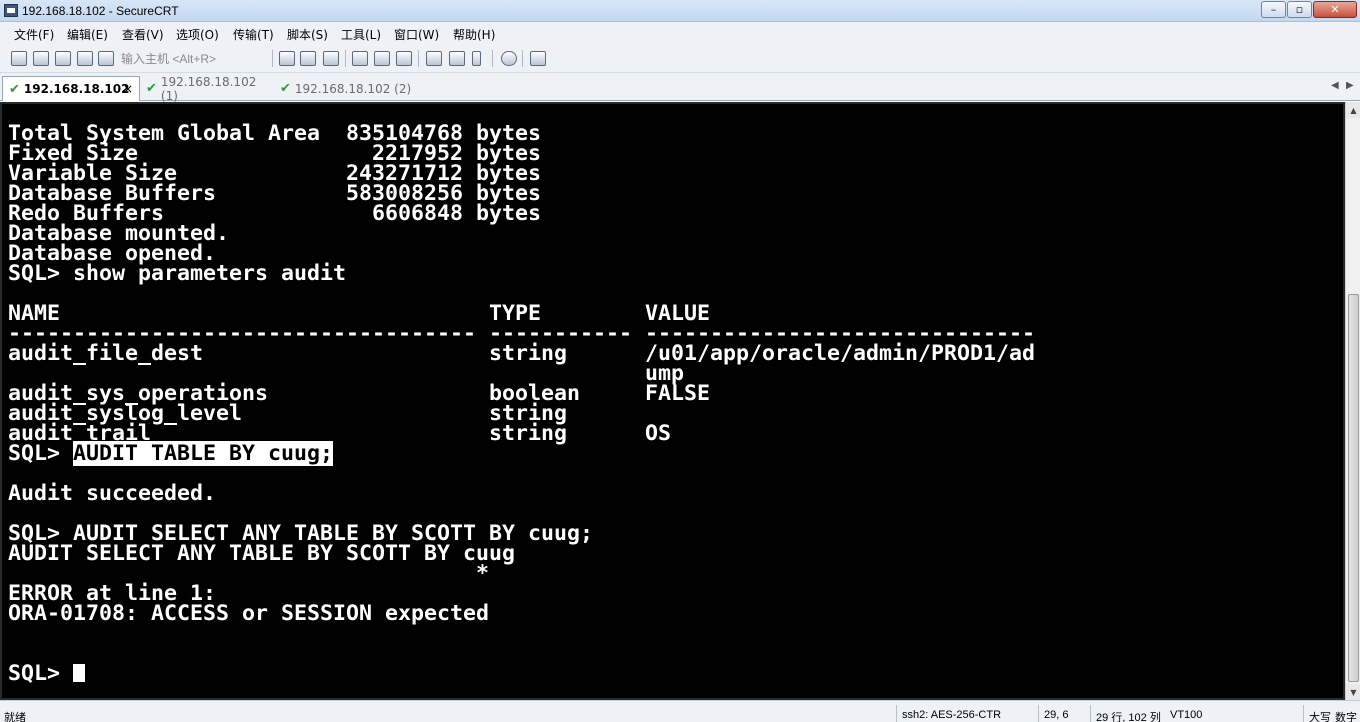  What do you see at coordinates (76, 89) in the screenshot?
I see `tab-label: 192.168.18.102` at bounding box center [76, 89].